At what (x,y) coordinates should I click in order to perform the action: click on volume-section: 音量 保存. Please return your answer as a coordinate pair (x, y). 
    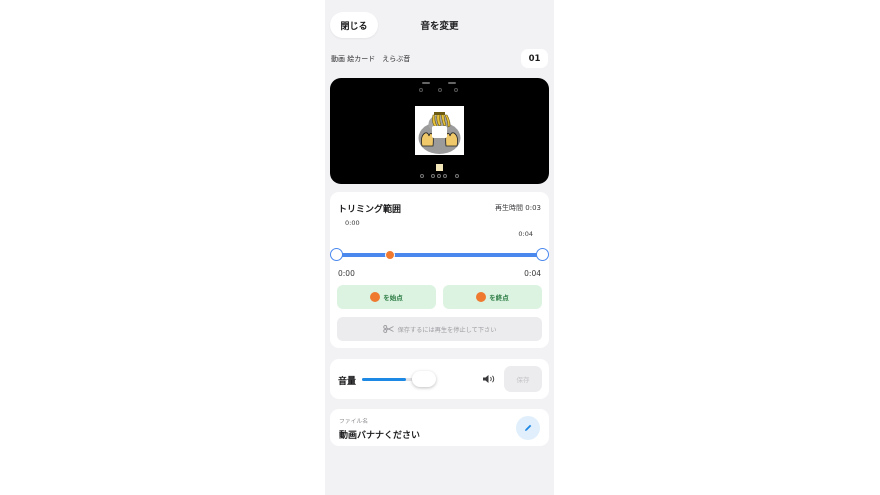
    Looking at the image, I should click on (439, 379).